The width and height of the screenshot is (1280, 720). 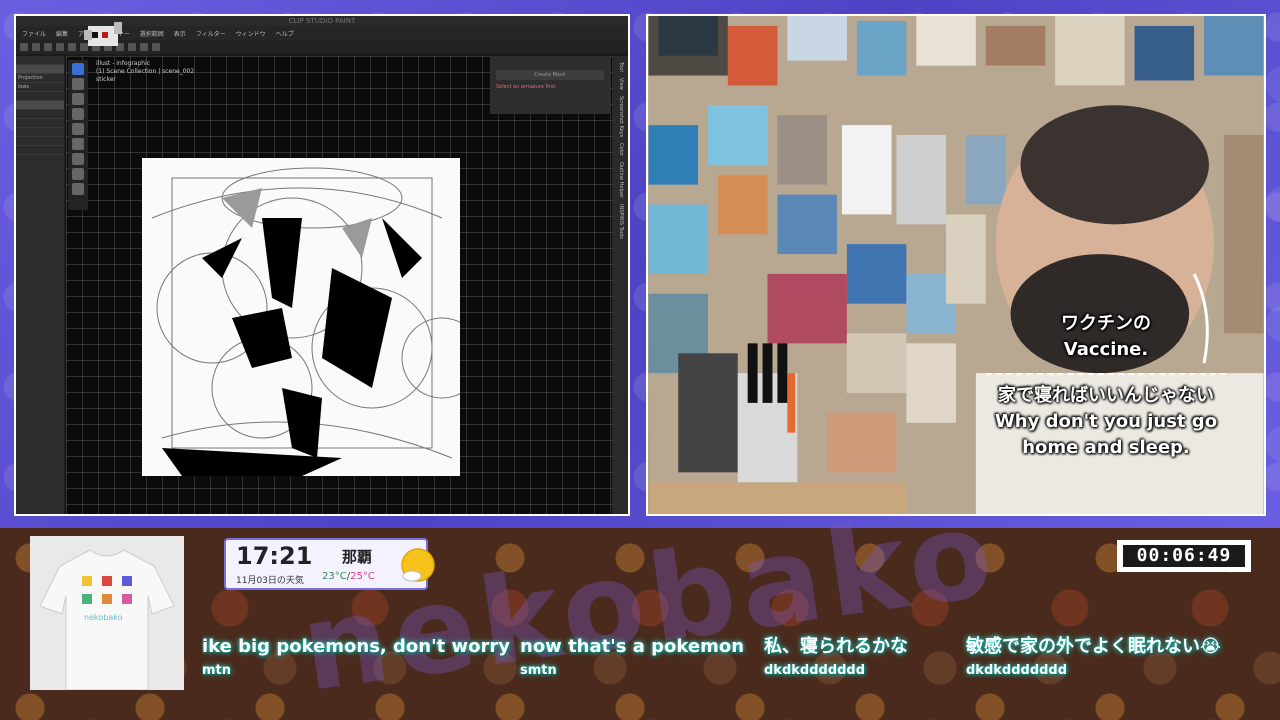 What do you see at coordinates (632, 646) in the screenshot?
I see `chat-message-text: now that's a pokemon` at bounding box center [632, 646].